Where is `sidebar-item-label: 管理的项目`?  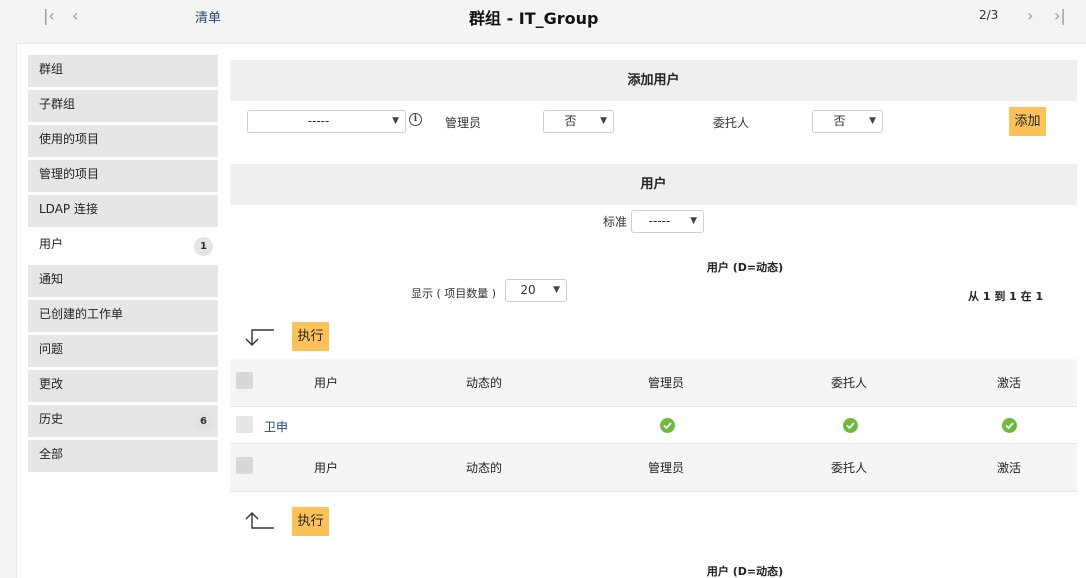 sidebar-item-label: 管理的项目 is located at coordinates (69, 174).